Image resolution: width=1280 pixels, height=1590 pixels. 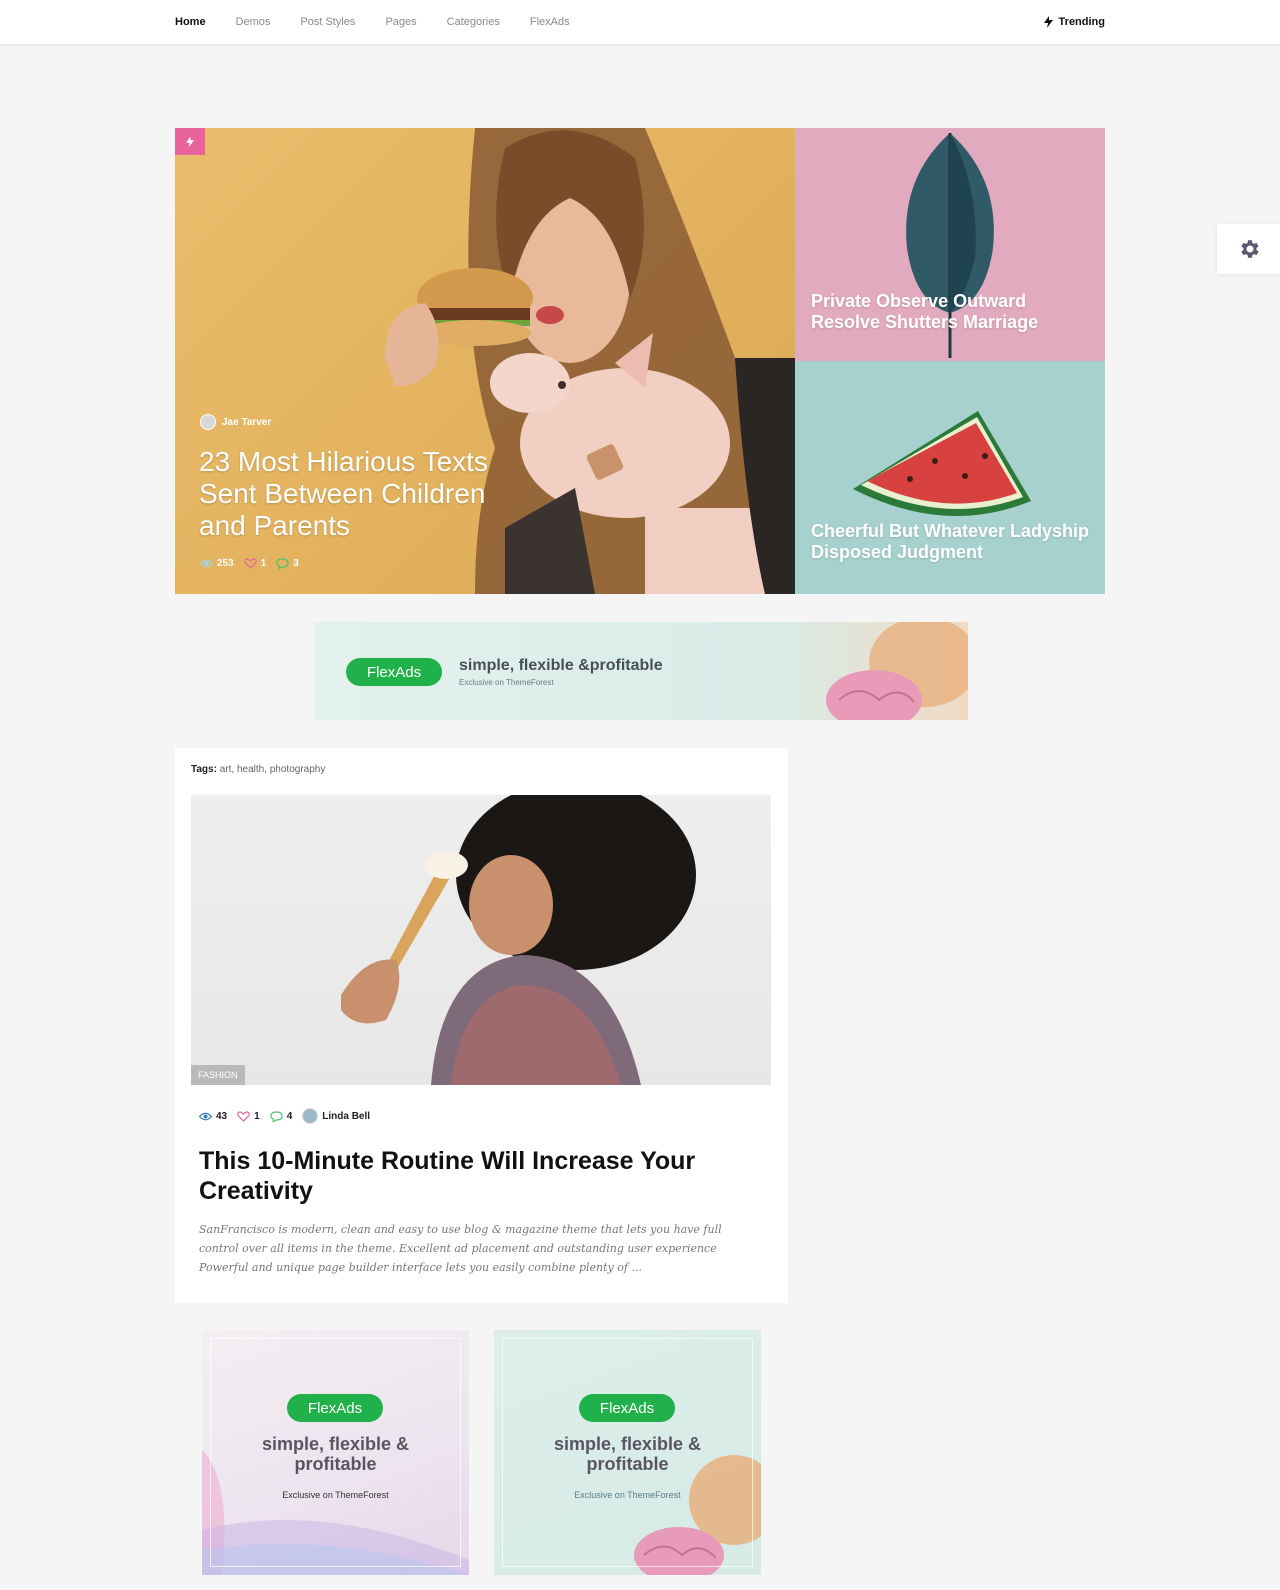 What do you see at coordinates (225, 563) in the screenshot?
I see `views-count: 253` at bounding box center [225, 563].